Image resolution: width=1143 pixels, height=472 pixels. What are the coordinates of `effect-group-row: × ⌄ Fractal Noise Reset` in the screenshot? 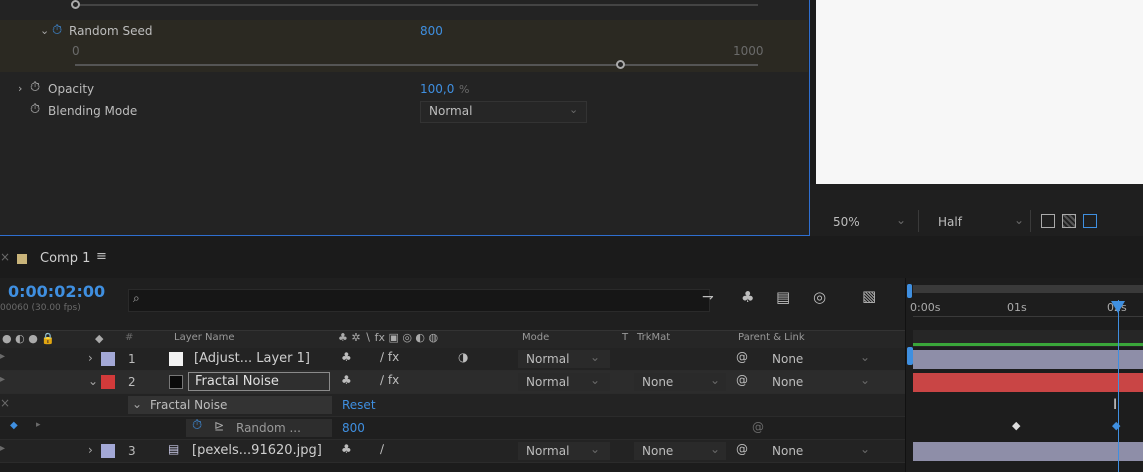 It's located at (452, 405).